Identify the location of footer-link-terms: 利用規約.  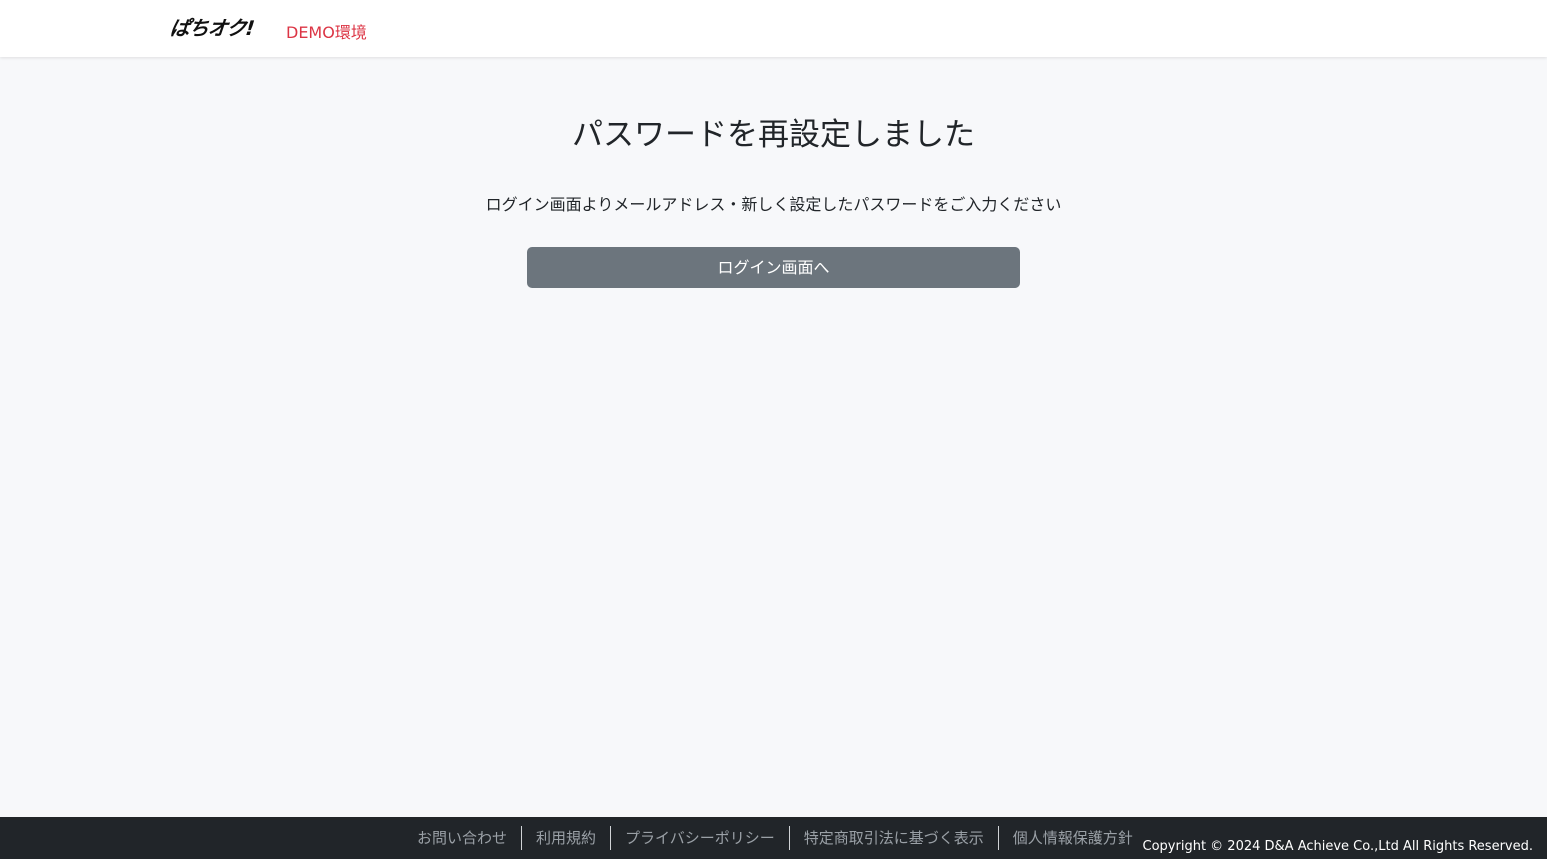
(566, 838).